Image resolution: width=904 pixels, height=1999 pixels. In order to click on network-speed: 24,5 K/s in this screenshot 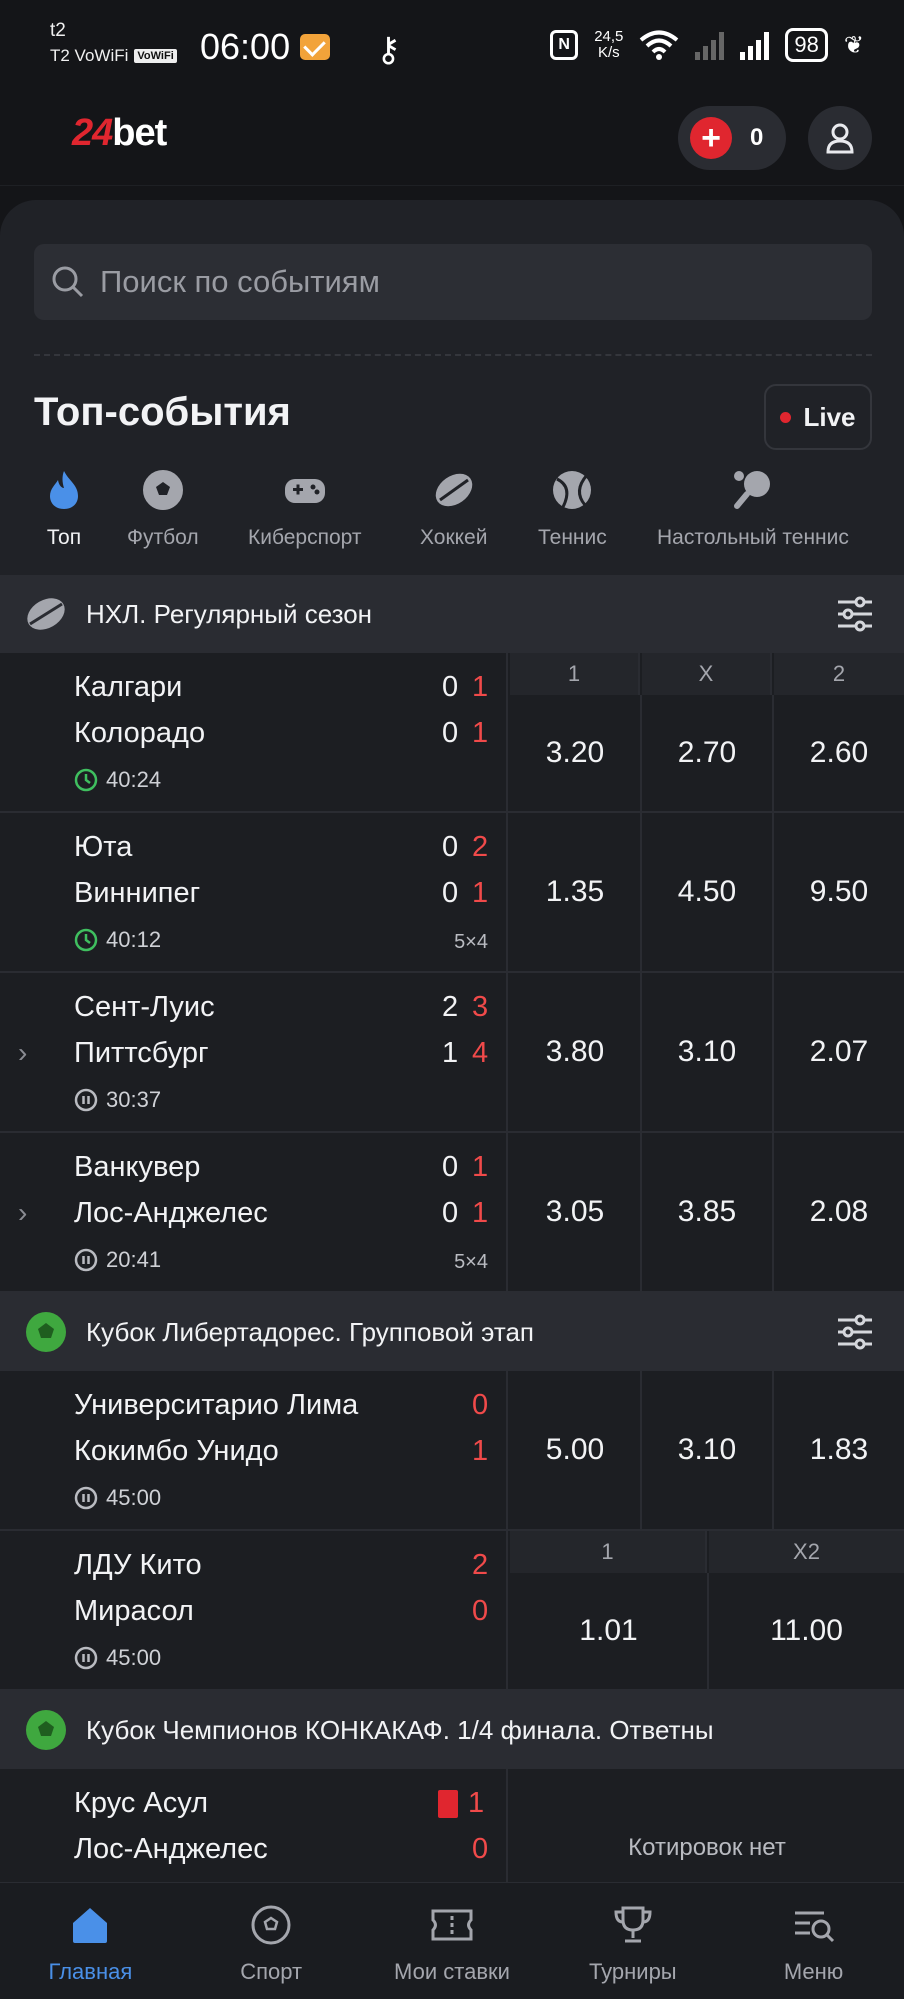, I will do `click(609, 44)`.